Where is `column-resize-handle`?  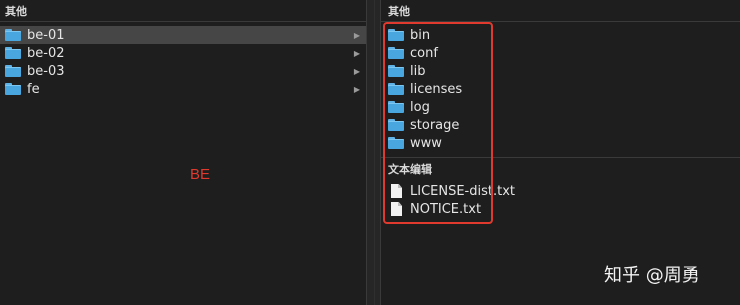
column-resize-handle is located at coordinates (373, 152).